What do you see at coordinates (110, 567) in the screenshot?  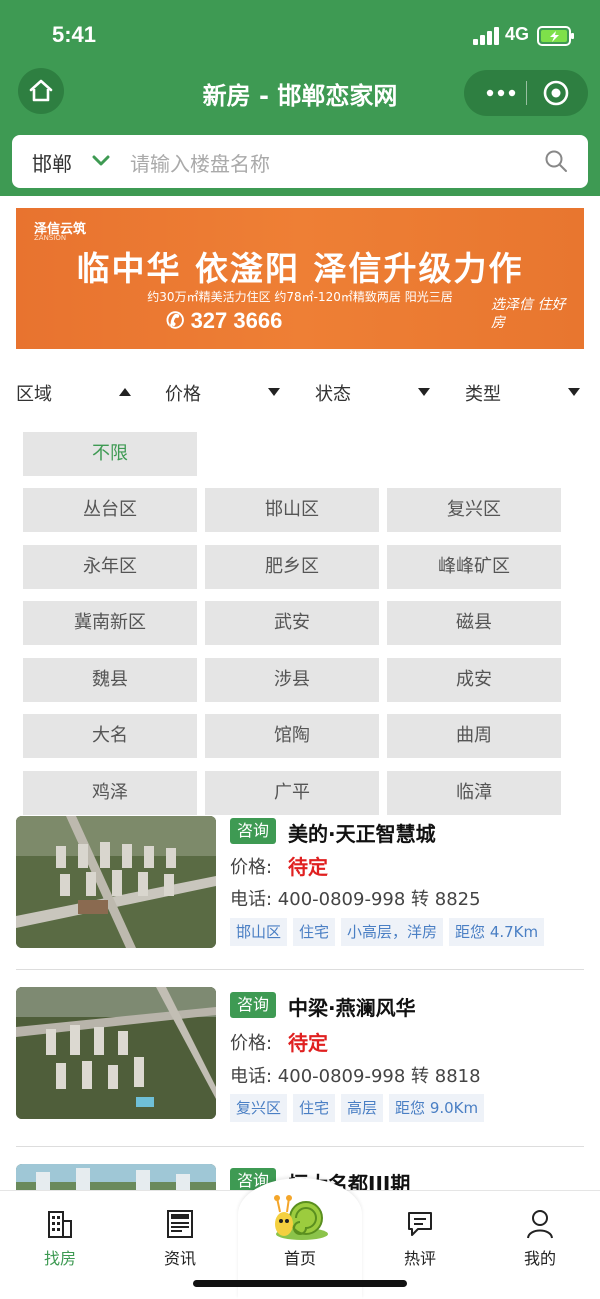 I see `region-option: 永年区` at bounding box center [110, 567].